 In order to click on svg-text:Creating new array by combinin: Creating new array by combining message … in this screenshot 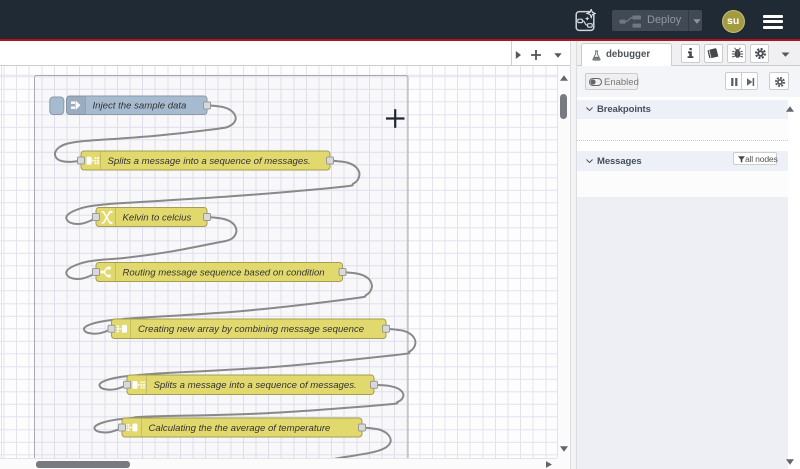, I will do `click(251, 329)`.